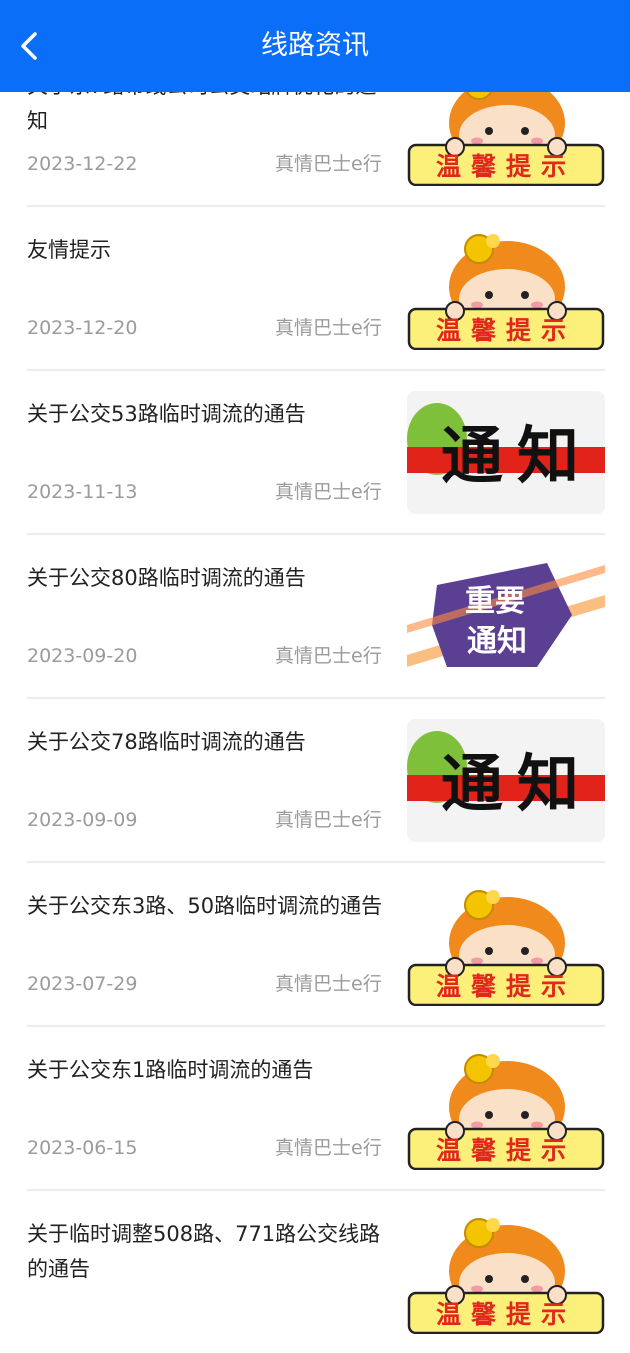 The height and width of the screenshot is (1353, 630). Describe the element at coordinates (170, 1070) in the screenshot. I see `news-title: 关于公交东1路临时调流的通告` at that location.